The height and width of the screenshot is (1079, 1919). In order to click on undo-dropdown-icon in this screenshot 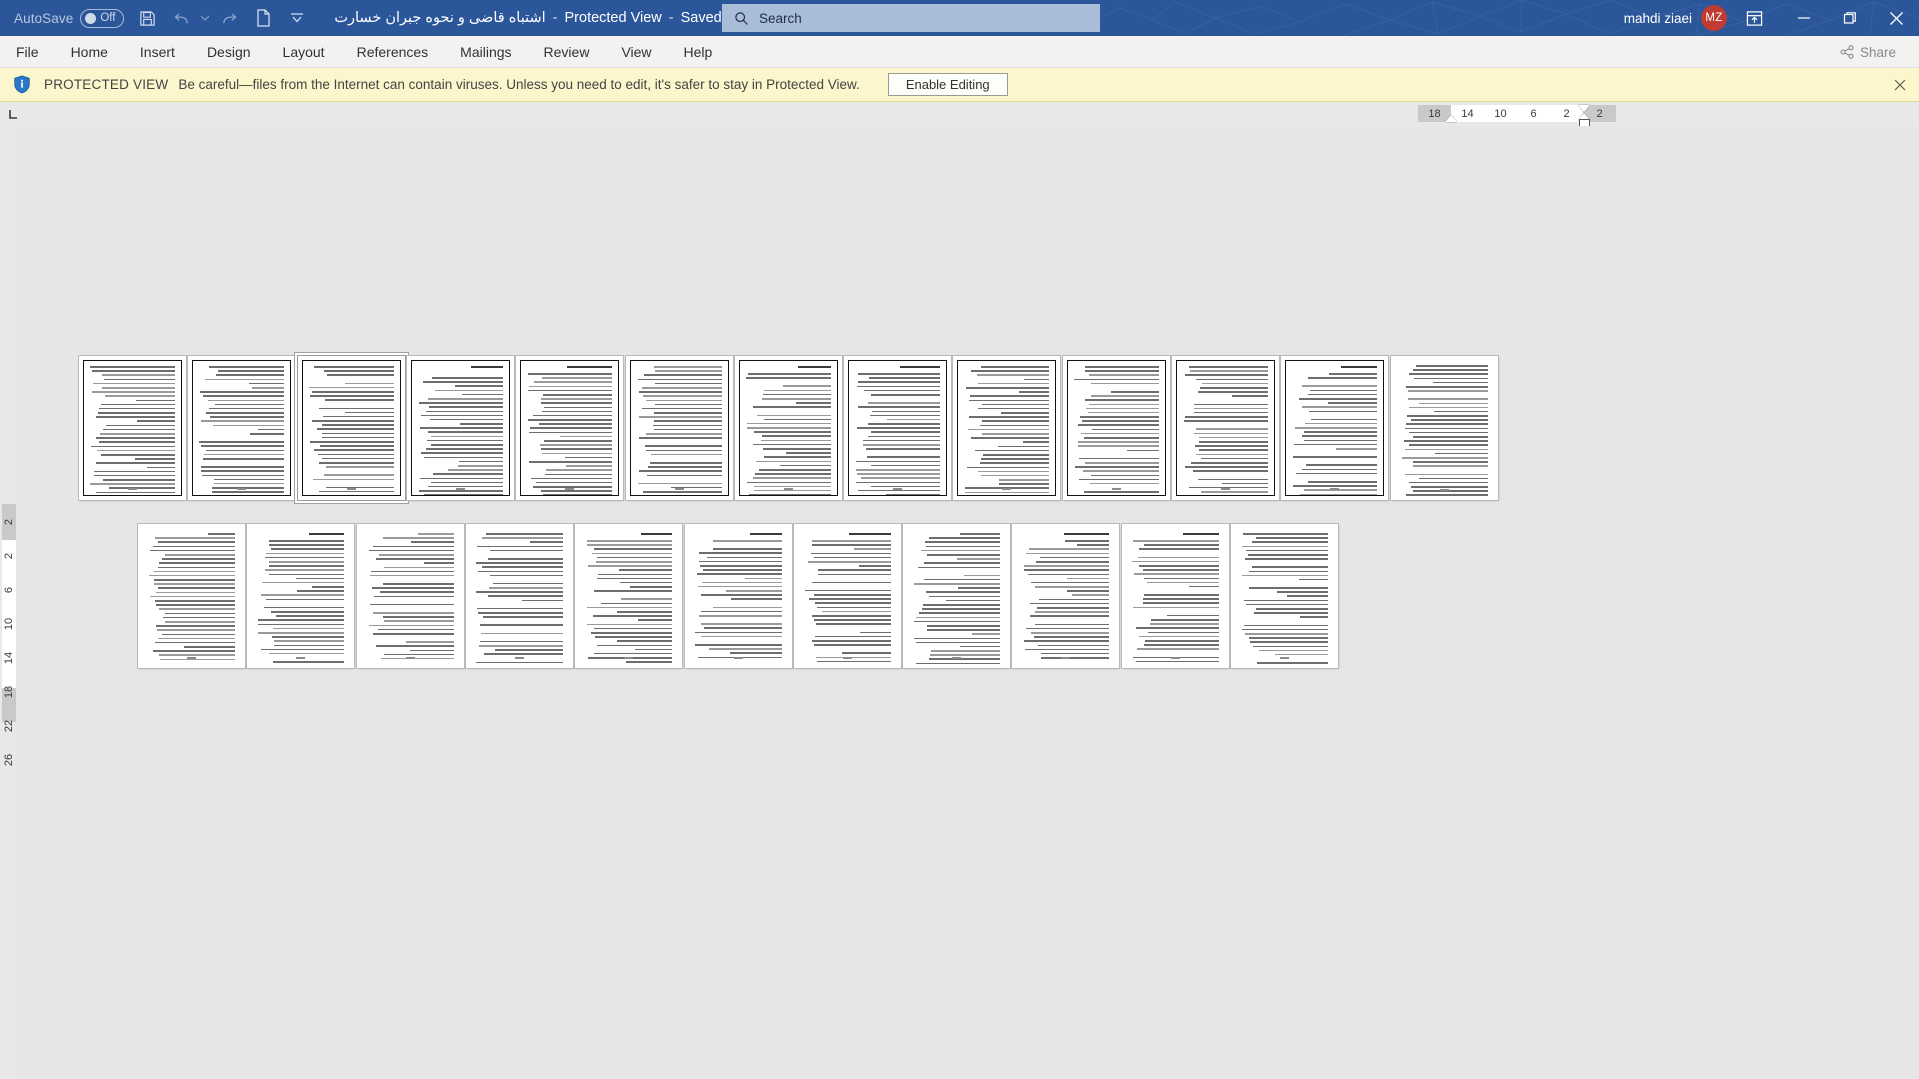, I will do `click(205, 18)`.